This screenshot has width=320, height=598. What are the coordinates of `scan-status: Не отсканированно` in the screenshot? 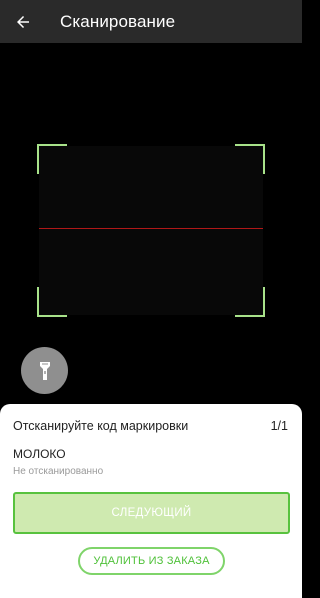 It's located at (58, 471).